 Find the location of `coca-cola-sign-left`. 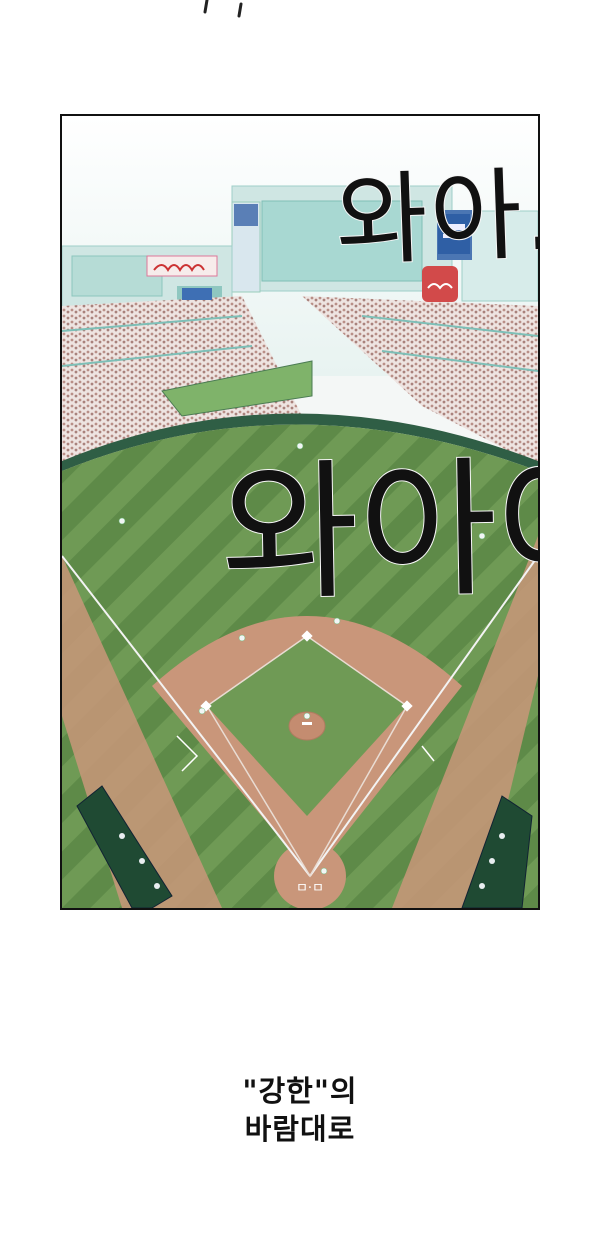

coca-cola-sign-left is located at coordinates (182, 266).